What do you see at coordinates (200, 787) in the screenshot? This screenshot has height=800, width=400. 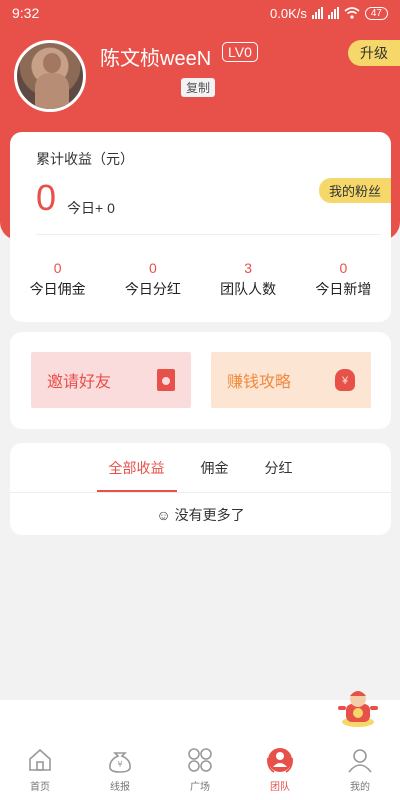 I see `nav-label: 广场` at bounding box center [200, 787].